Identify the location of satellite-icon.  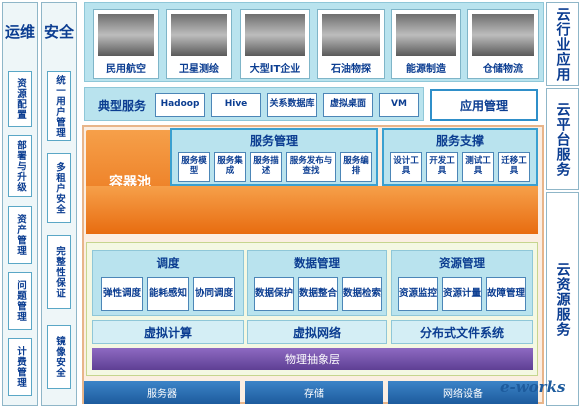
(199, 35).